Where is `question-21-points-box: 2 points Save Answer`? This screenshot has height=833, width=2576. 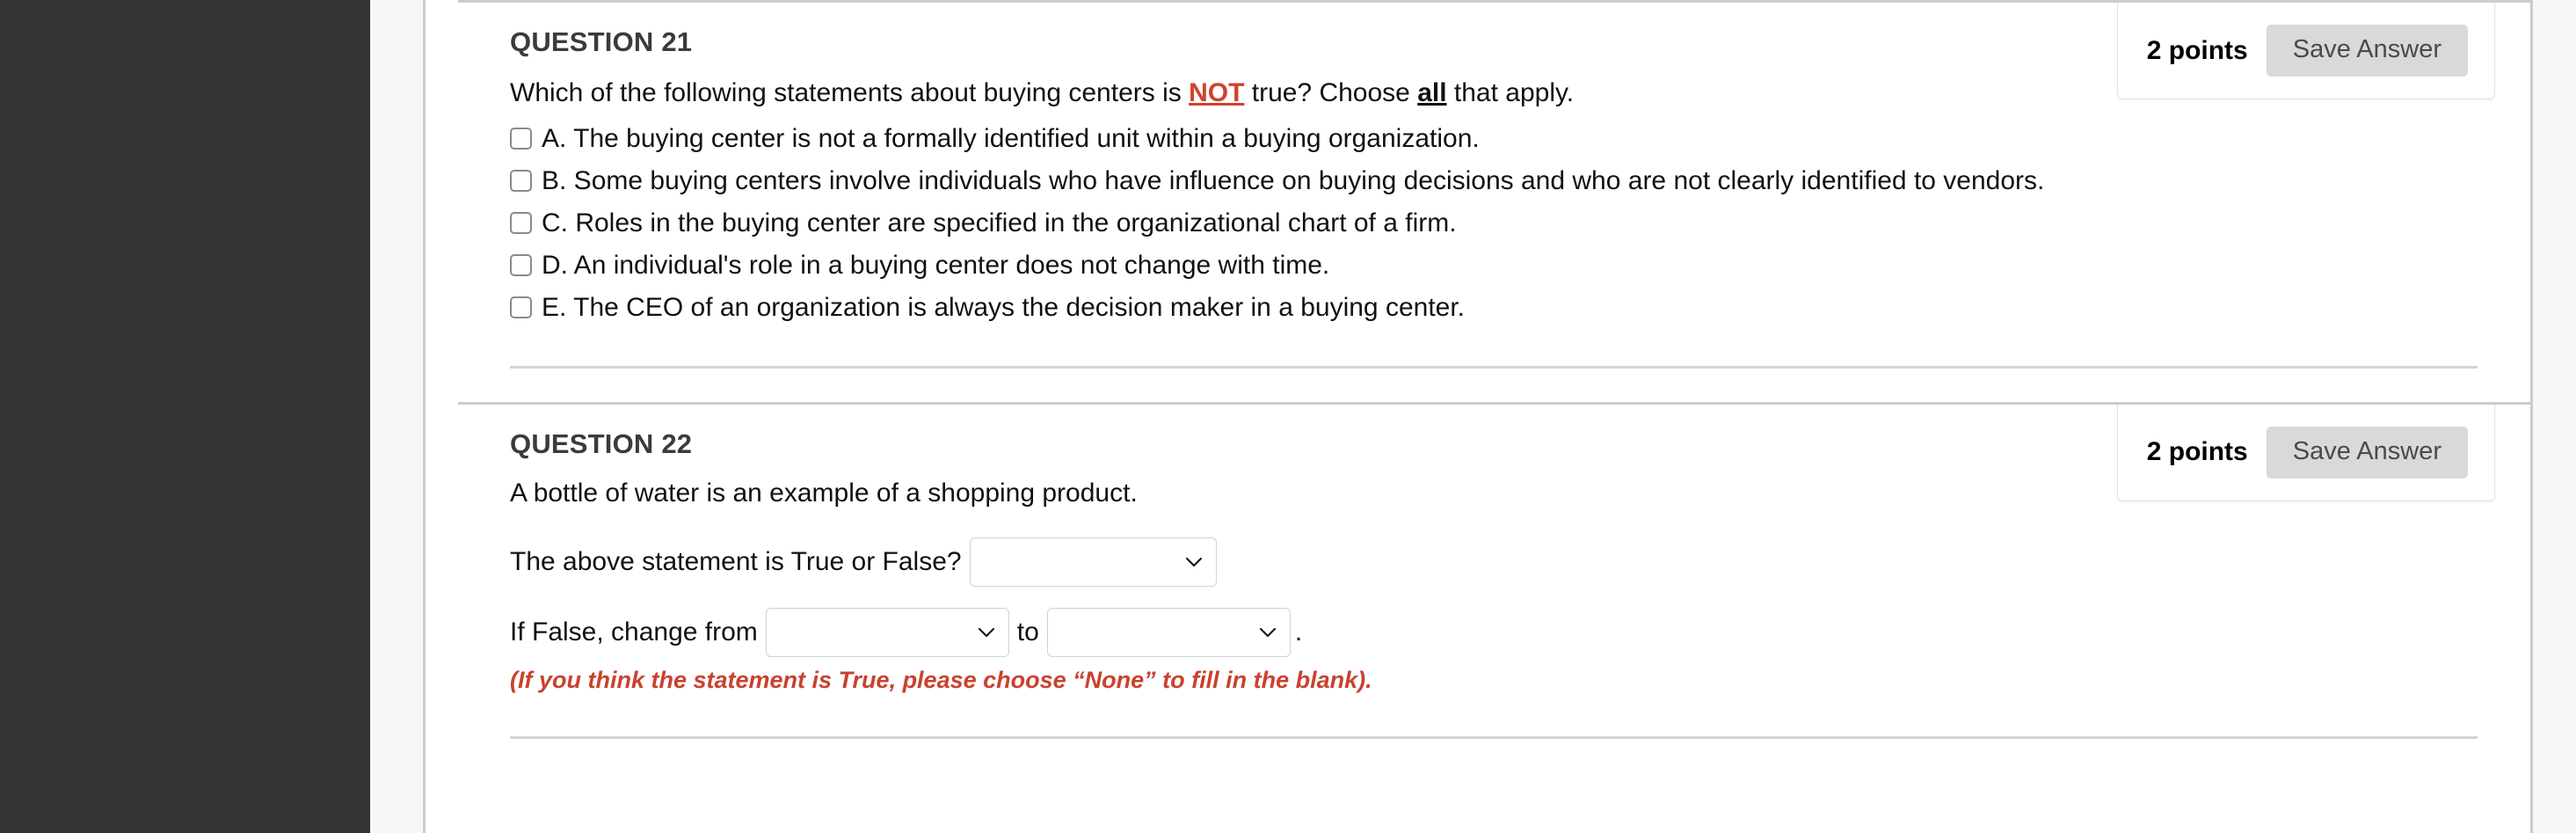 question-21-points-box: 2 points Save Answer is located at coordinates (2305, 51).